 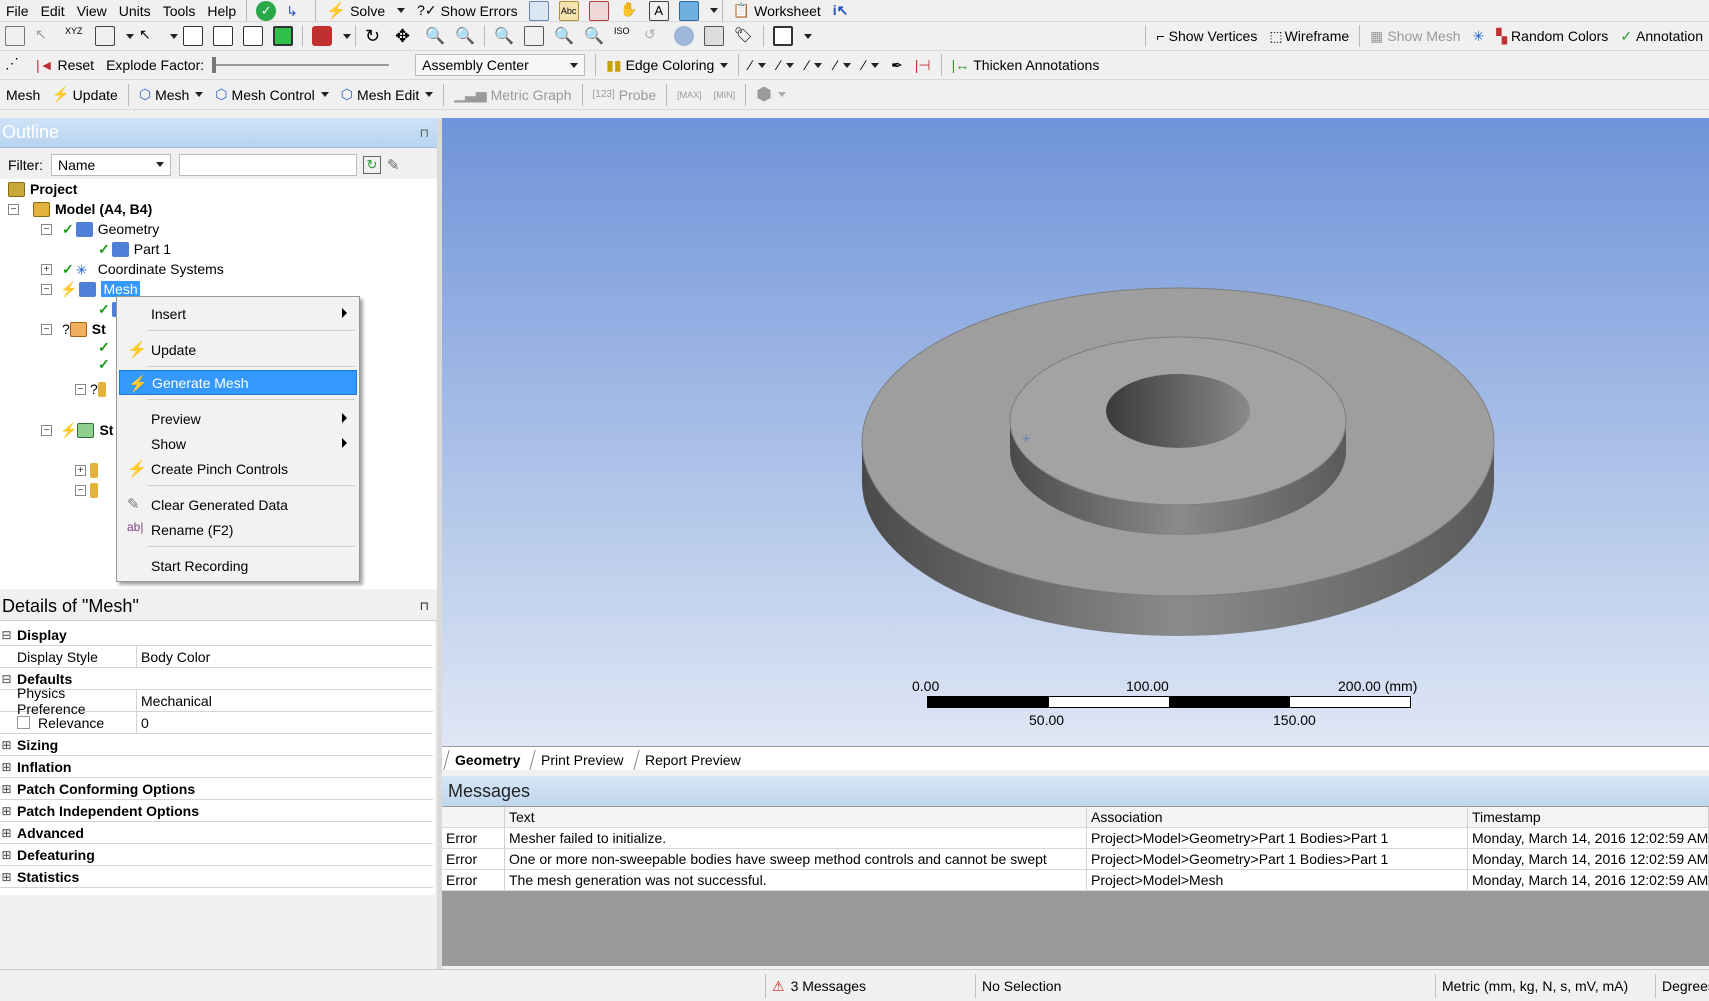 I want to click on menu-item-start-recording: Start Recording, so click(x=238, y=565).